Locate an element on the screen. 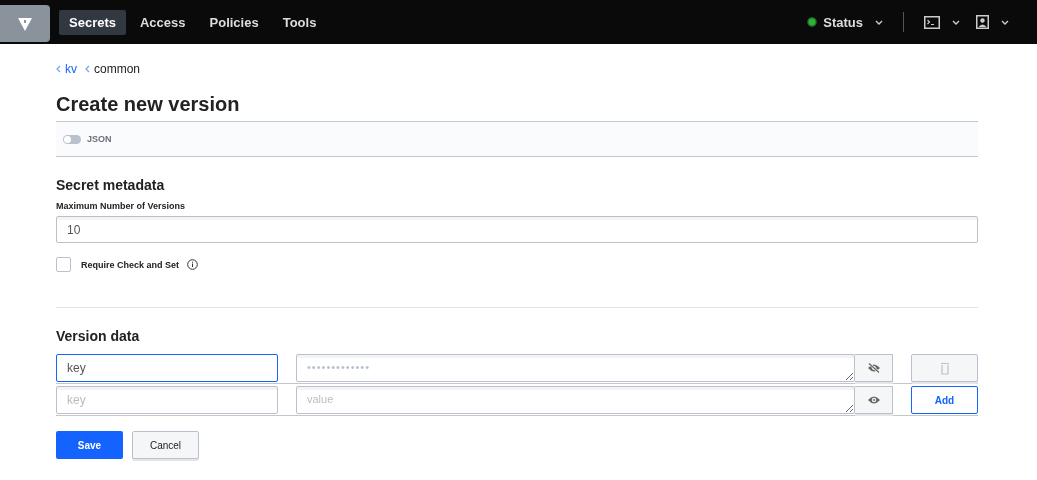  hide-value-button is located at coordinates (874, 400).